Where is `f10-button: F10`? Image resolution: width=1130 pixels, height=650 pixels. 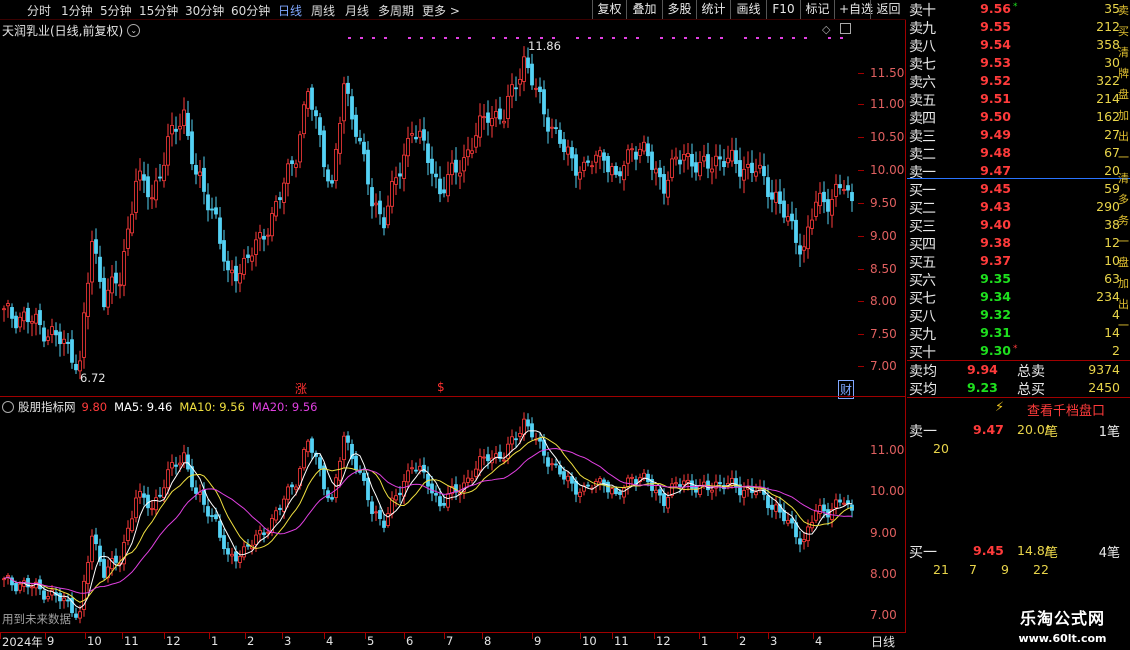 f10-button: F10 is located at coordinates (783, 9).